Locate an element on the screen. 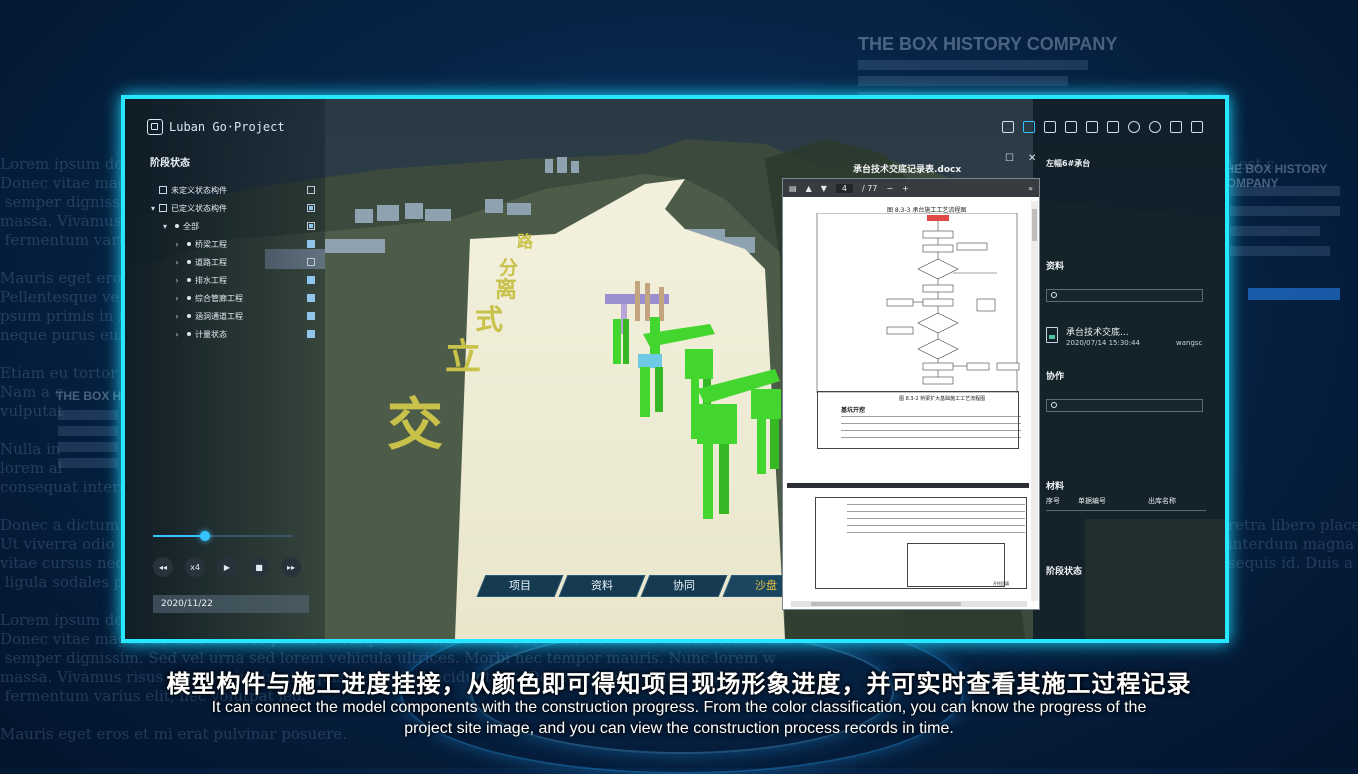  file-list-item: 承台技术交底... 2020/07/14 15:30:44 wangsc is located at coordinates (1131, 340).